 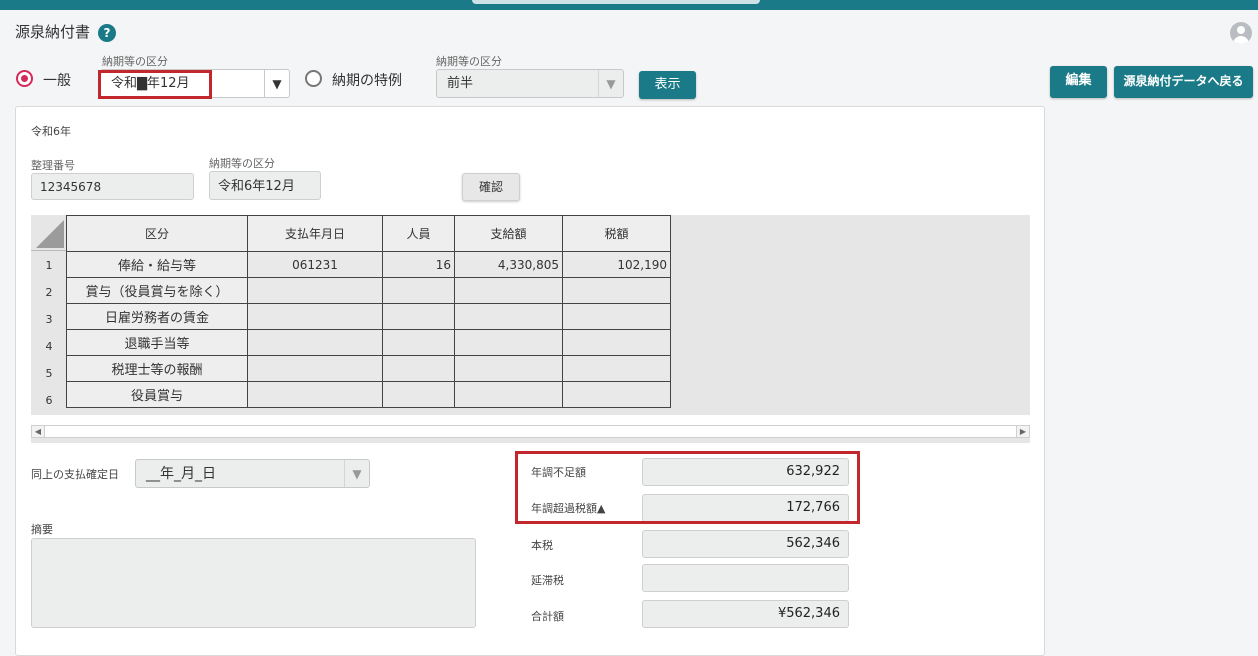 I want to click on table-row: 俸給・給与等 061231 16 4,330,805 102,190, so click(x=368, y=264).